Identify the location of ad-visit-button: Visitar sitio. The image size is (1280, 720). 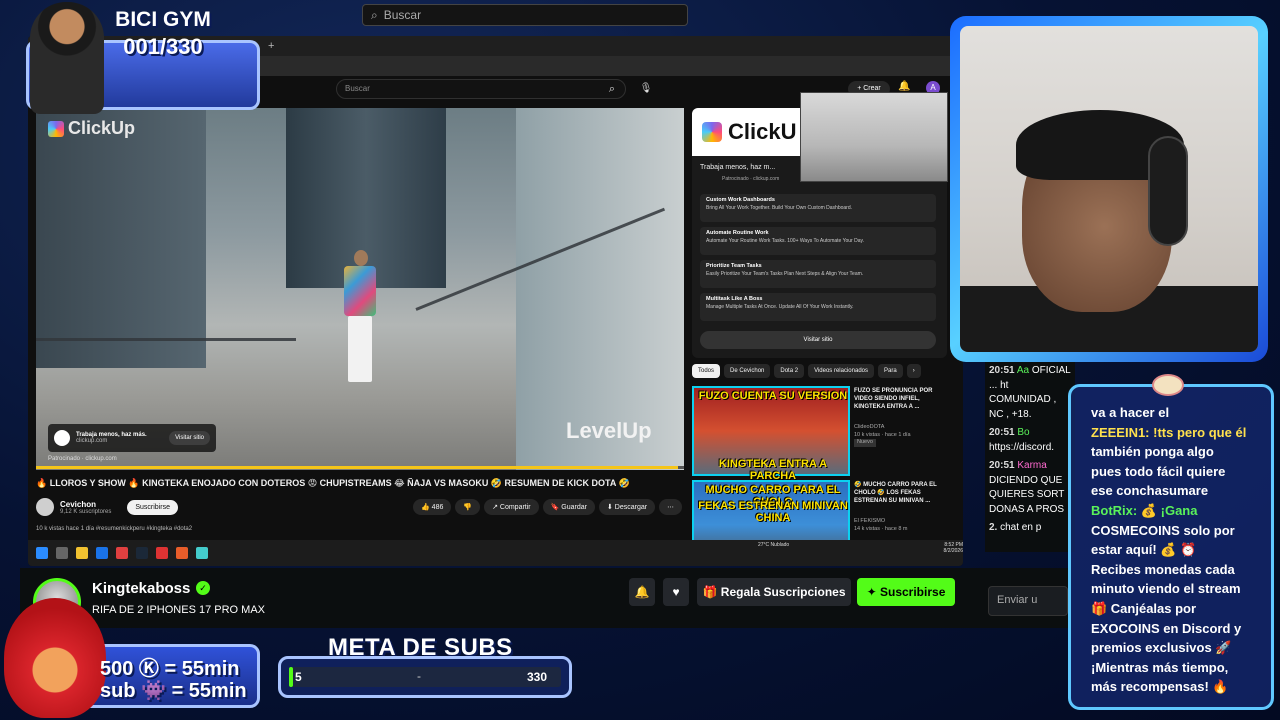
(818, 340).